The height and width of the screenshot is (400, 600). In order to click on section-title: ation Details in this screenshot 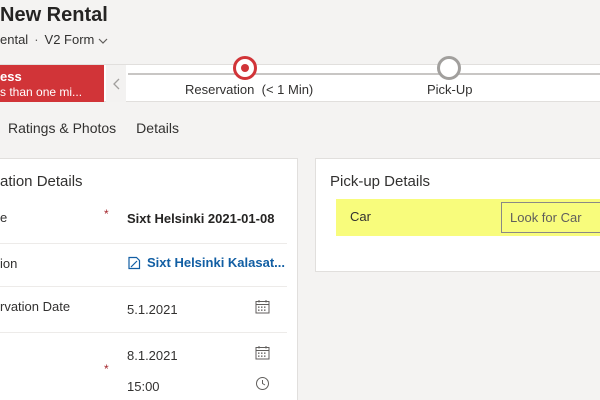, I will do `click(41, 181)`.